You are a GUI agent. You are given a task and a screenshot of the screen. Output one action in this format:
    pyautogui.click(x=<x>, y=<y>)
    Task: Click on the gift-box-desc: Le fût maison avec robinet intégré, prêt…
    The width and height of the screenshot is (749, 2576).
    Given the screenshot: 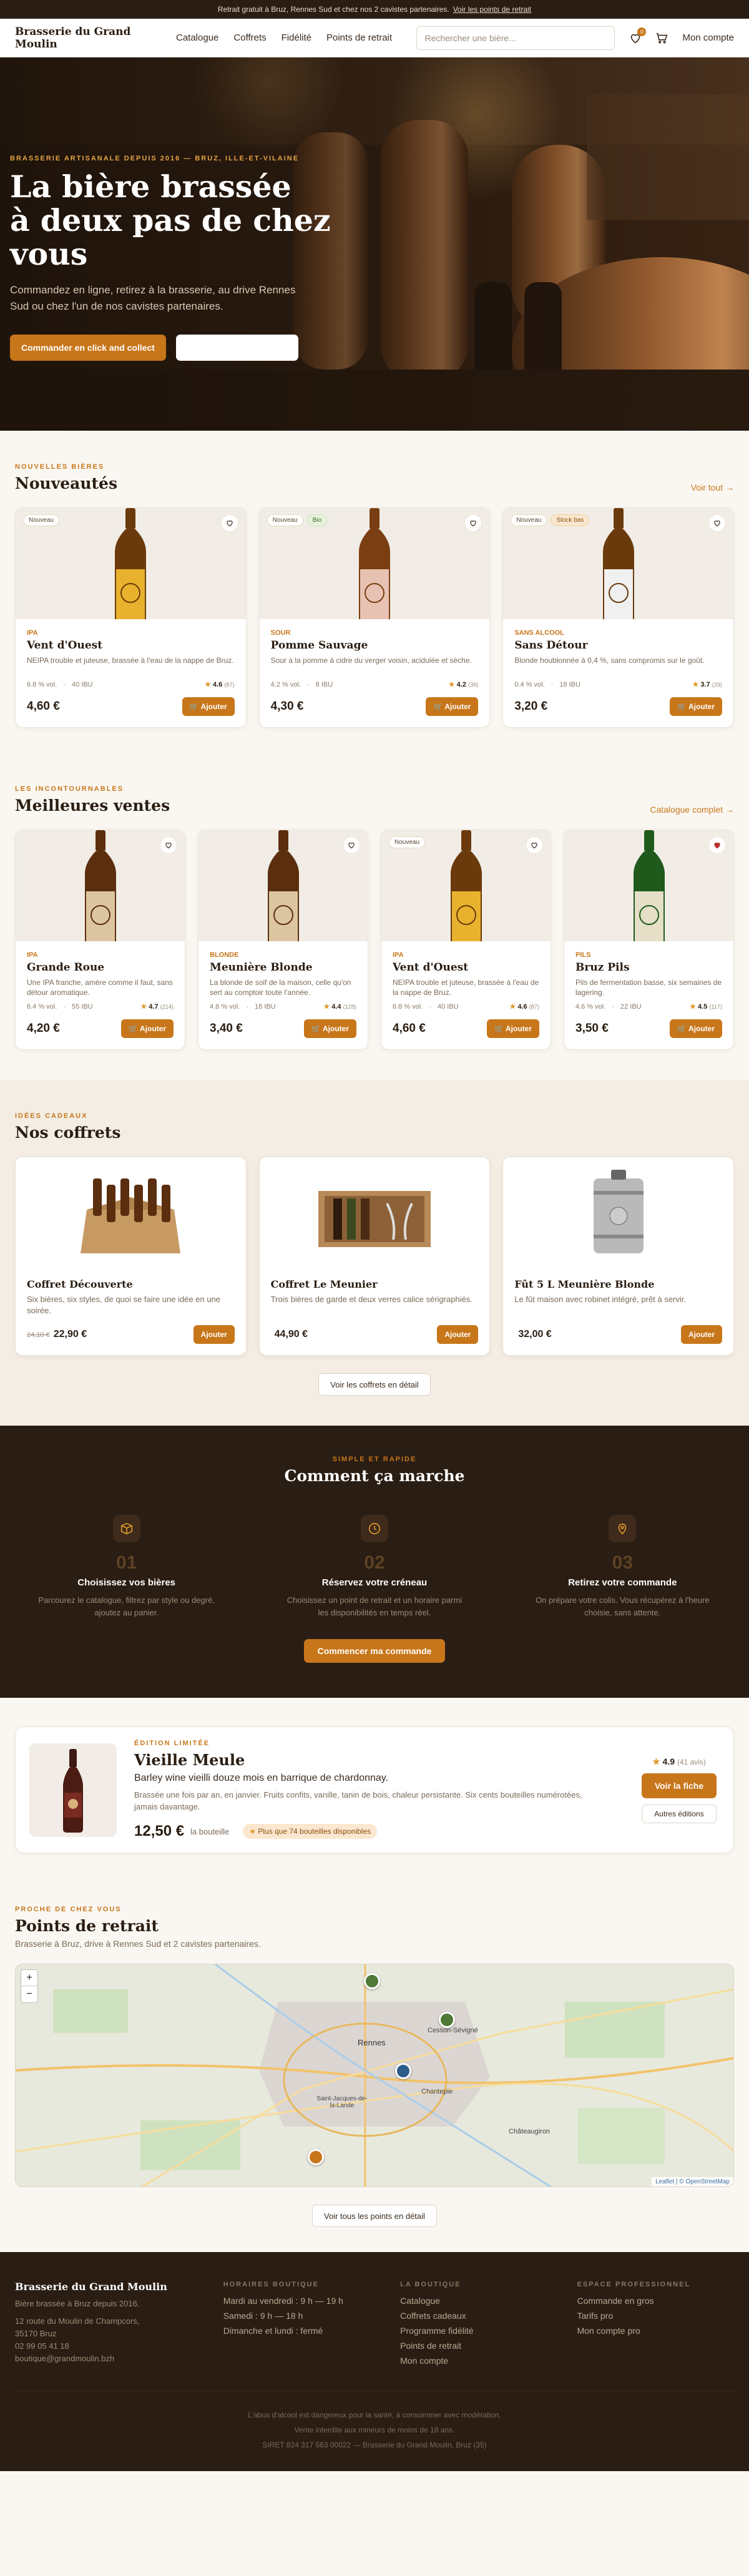 What is the action you would take?
    pyautogui.click(x=600, y=1299)
    